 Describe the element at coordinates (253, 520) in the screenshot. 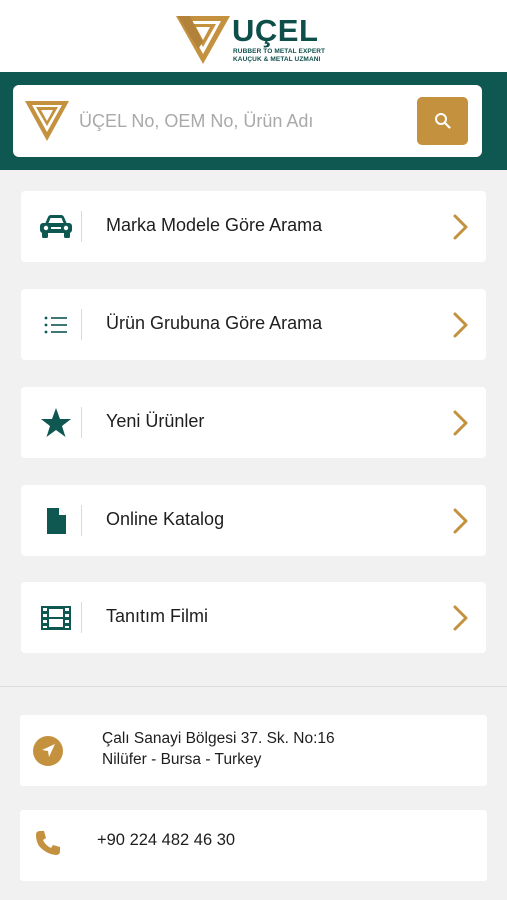

I see `menu-item-online-catalog: Online Katalog` at that location.